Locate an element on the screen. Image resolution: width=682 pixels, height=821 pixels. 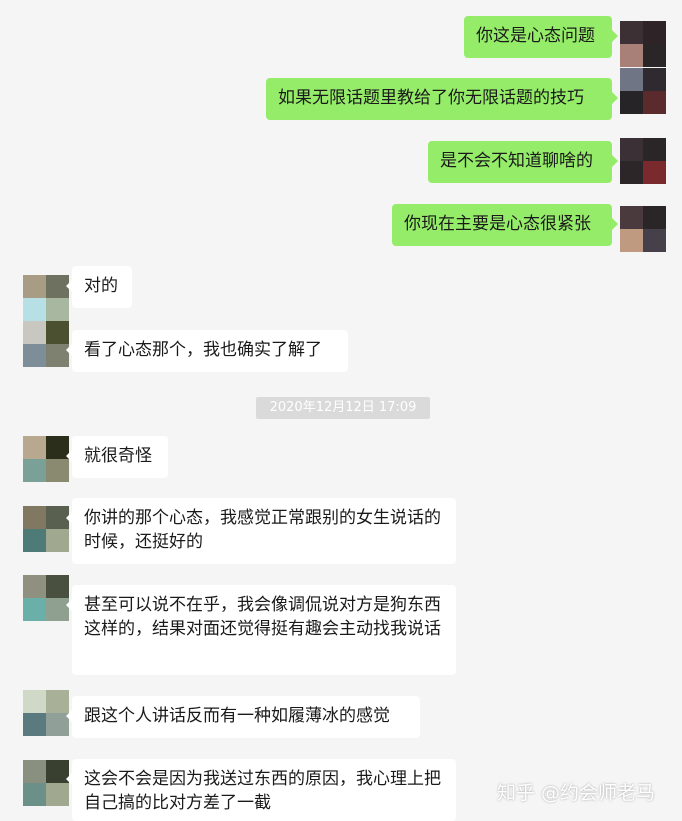
message-bubble-contact: 这会不会是因为我送过东西的原因，我心理上把自己搞的比对方差了一截 is located at coordinates (261, 790).